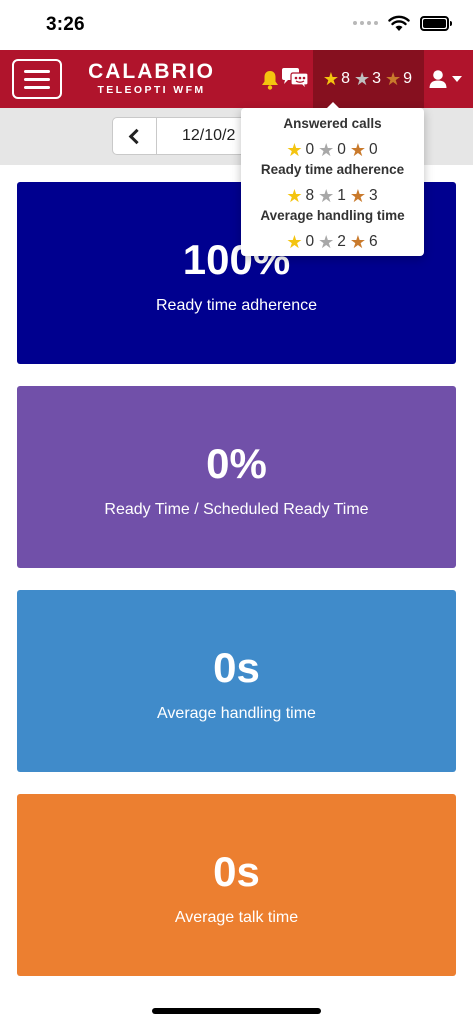  Describe the element at coordinates (341, 195) in the screenshot. I see `silver-count: 1` at that location.